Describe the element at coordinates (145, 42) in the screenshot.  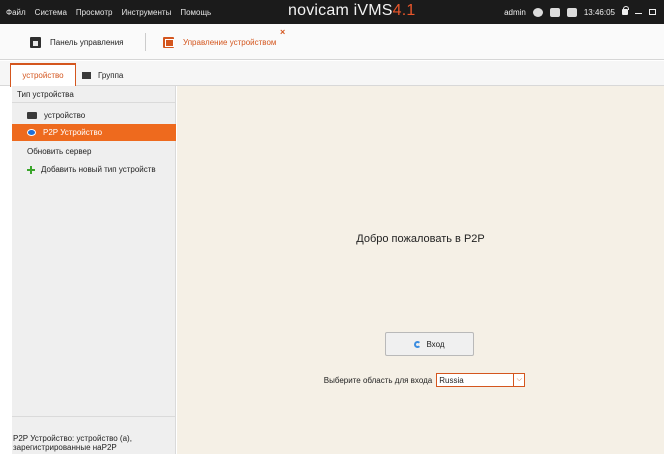
I see `toolbar-divider` at that location.